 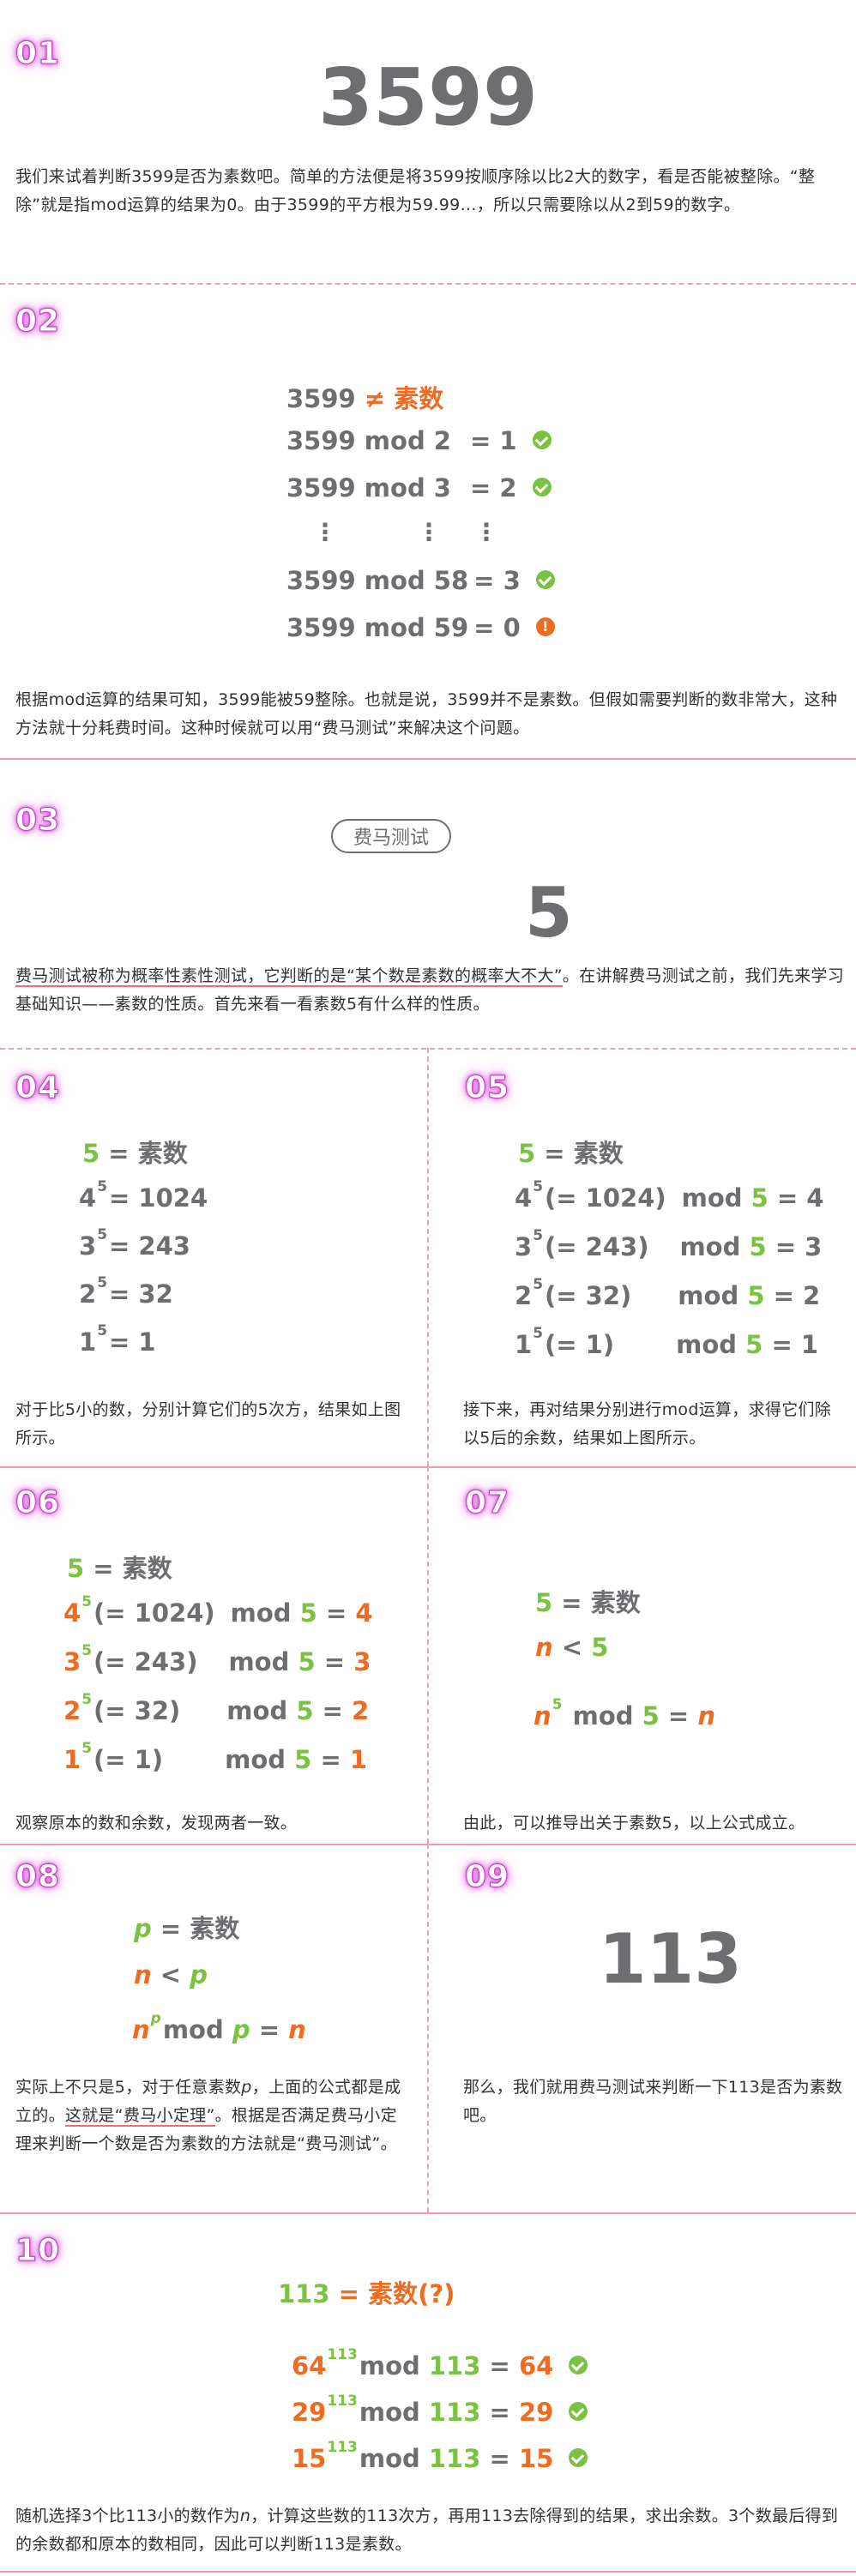 What do you see at coordinates (493, 488) in the screenshot?
I see `mod-result: = 2` at bounding box center [493, 488].